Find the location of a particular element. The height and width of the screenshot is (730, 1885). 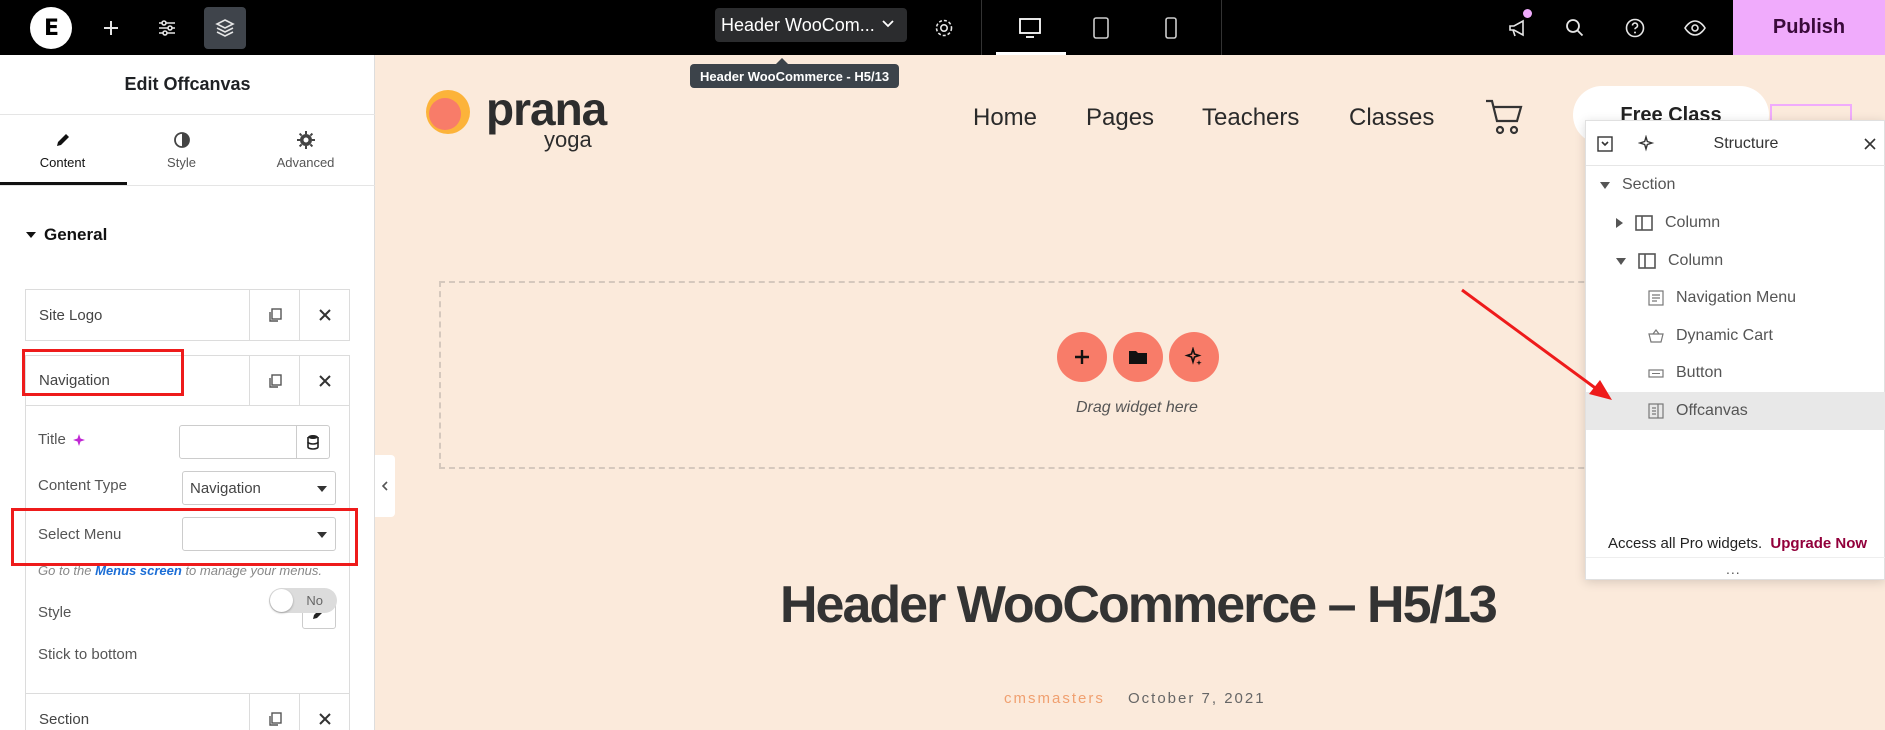

brand-subtitle: yoga is located at coordinates (568, 139).